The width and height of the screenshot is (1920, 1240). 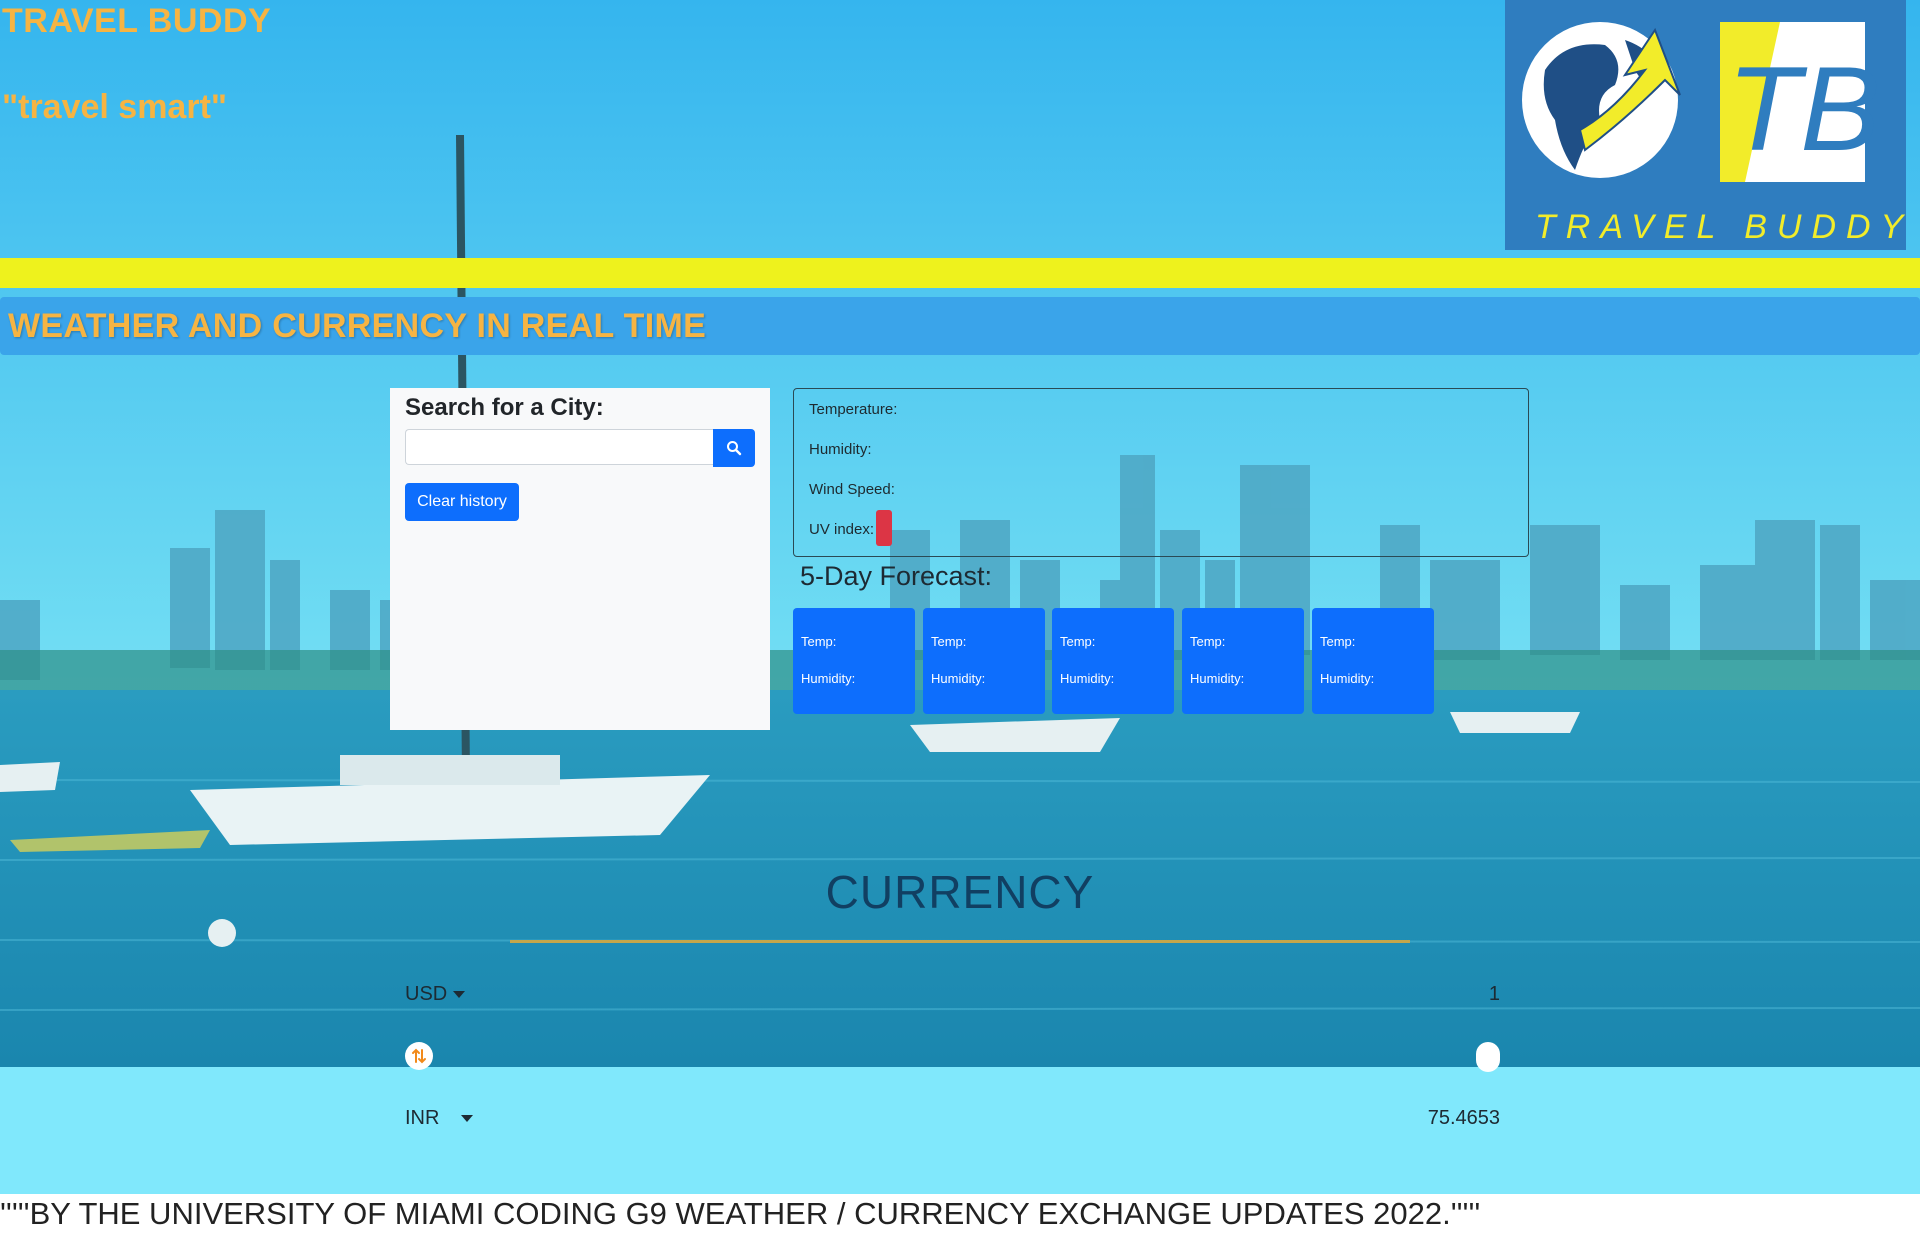 What do you see at coordinates (1488, 1057) in the screenshot?
I see `slider-handle` at bounding box center [1488, 1057].